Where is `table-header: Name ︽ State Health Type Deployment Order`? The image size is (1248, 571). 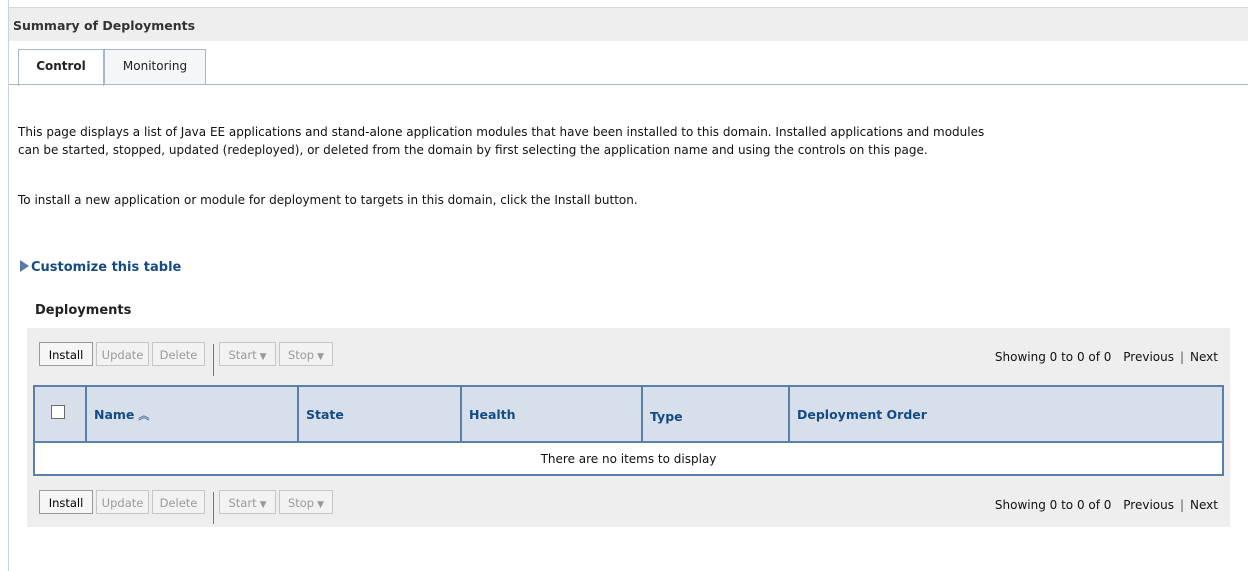
table-header: Name ︽ State Health Type Deployment Order is located at coordinates (628, 414).